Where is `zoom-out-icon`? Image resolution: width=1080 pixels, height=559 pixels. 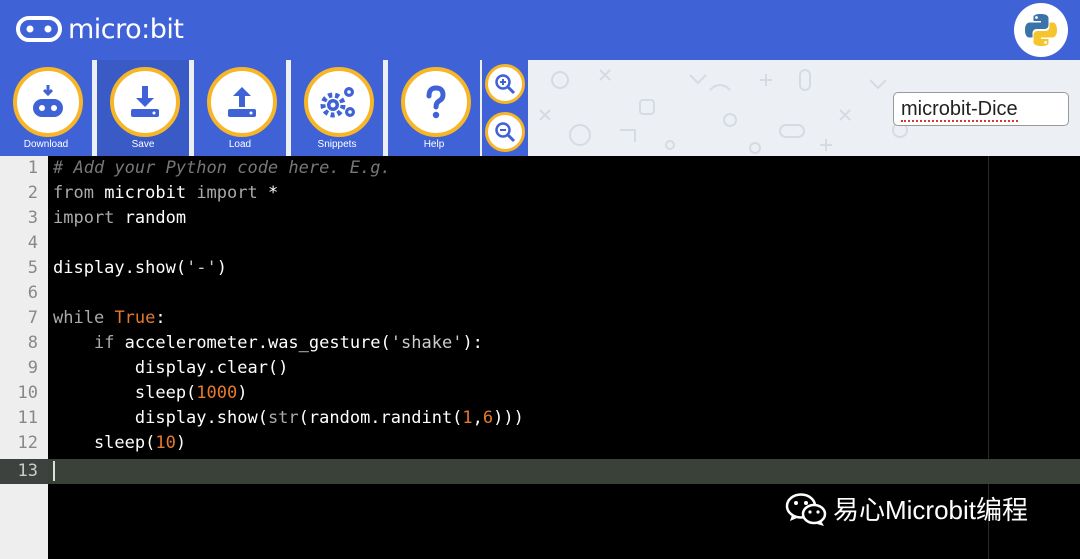 zoom-out-icon is located at coordinates (505, 132).